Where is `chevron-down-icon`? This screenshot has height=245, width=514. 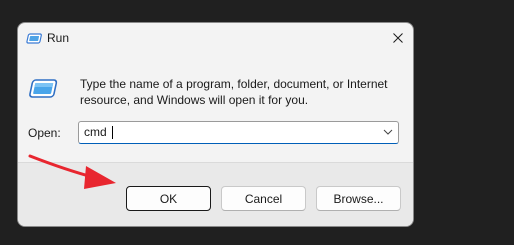
chevron-down-icon is located at coordinates (388, 132).